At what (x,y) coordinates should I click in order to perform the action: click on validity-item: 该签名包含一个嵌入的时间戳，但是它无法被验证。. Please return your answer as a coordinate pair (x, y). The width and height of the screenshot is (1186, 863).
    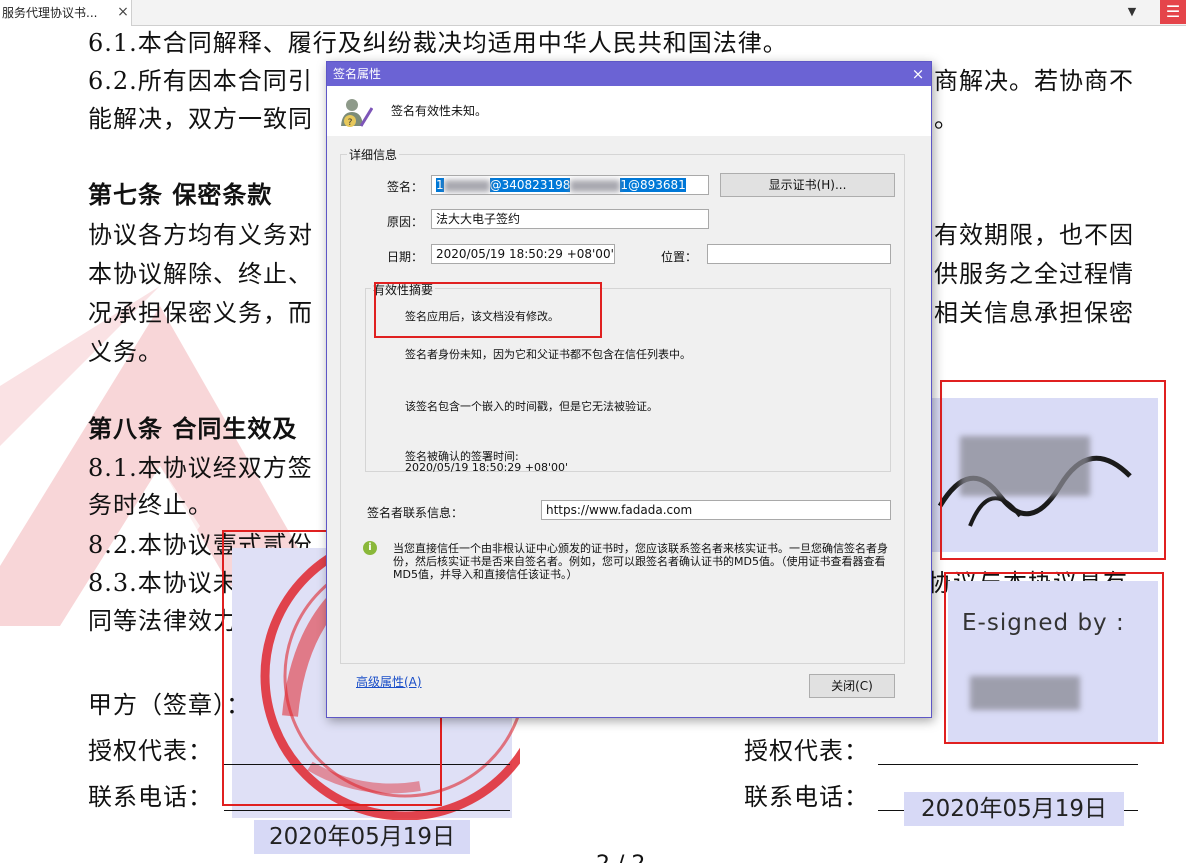
    Looking at the image, I should click on (531, 406).